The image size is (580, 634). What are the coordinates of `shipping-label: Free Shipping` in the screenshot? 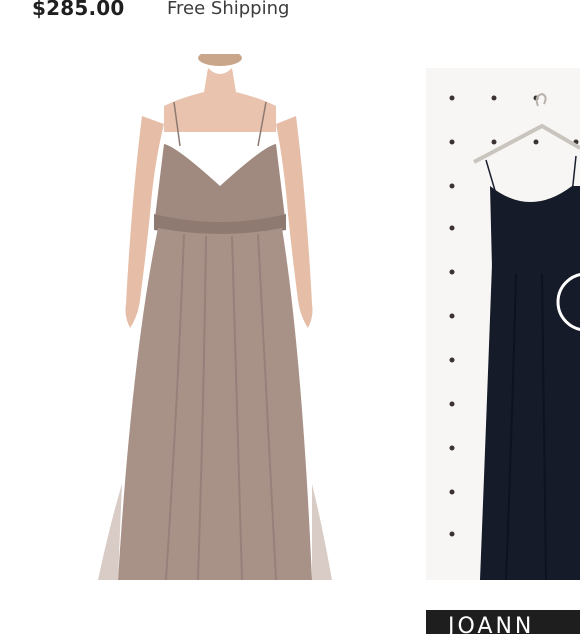 It's located at (228, 9).